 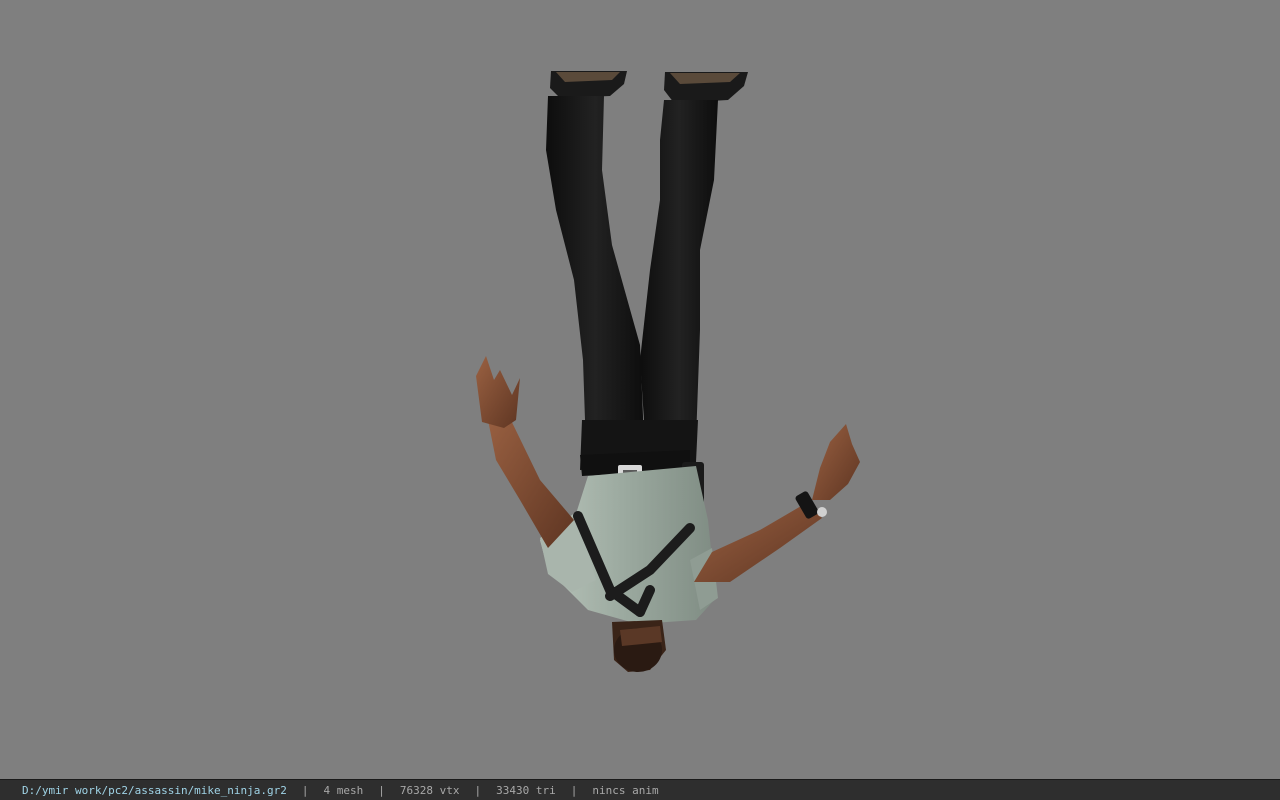 What do you see at coordinates (526, 790) in the screenshot?
I see `triangle-count: 33430 tri` at bounding box center [526, 790].